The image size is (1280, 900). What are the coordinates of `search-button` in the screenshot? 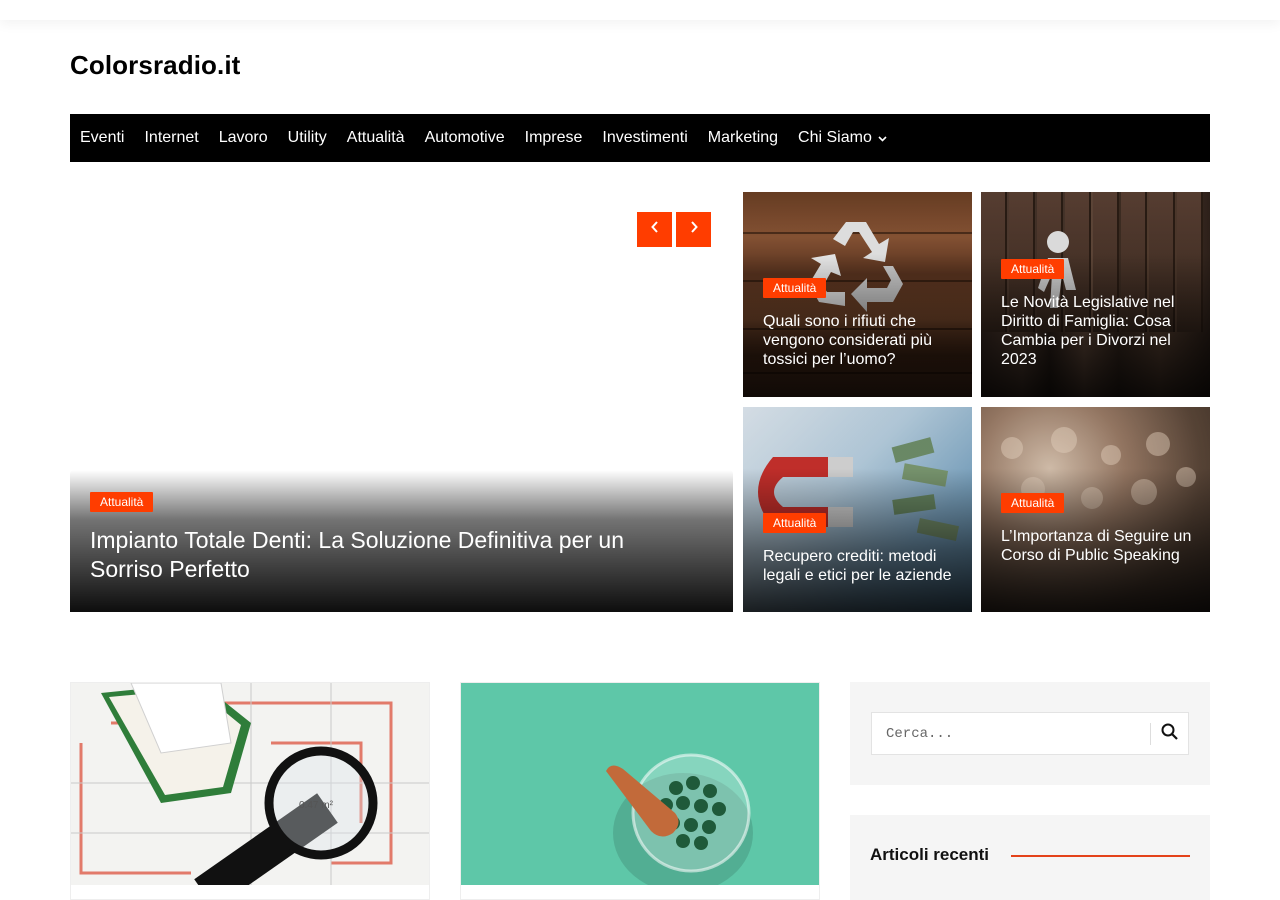 It's located at (1169, 733).